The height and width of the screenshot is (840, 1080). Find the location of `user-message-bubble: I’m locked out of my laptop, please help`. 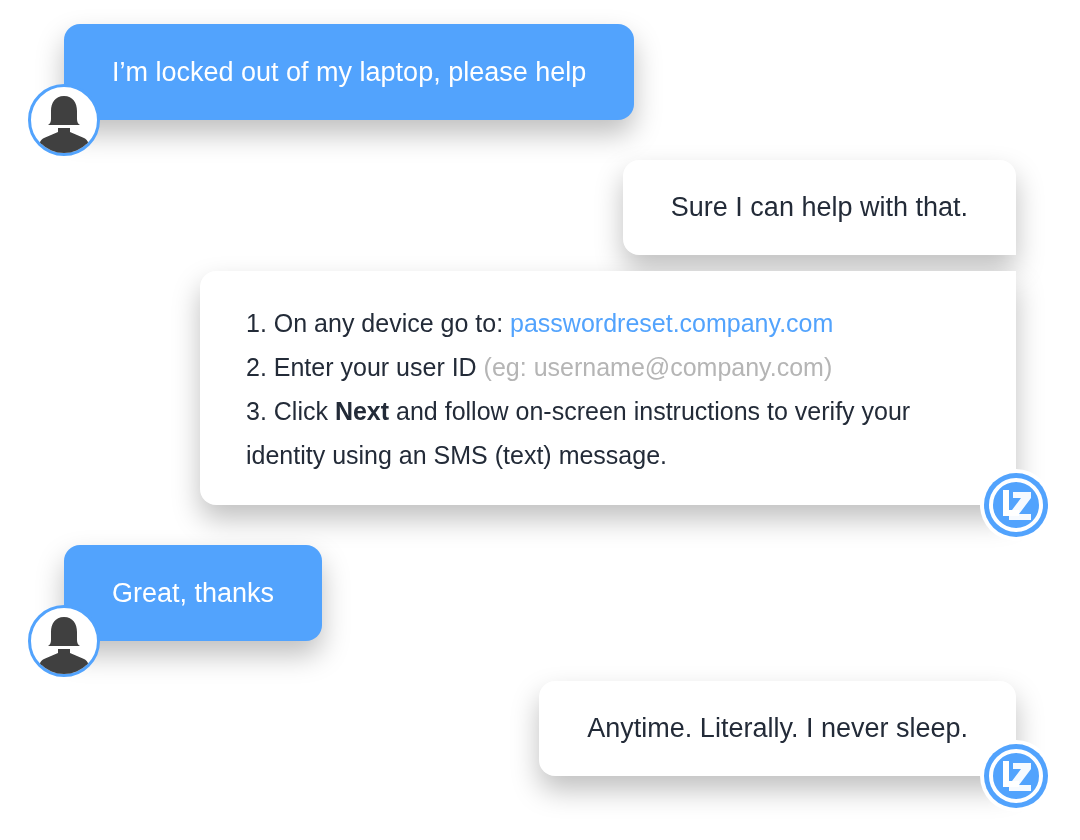

user-message-bubble: I’m locked out of my laptop, please help is located at coordinates (349, 72).